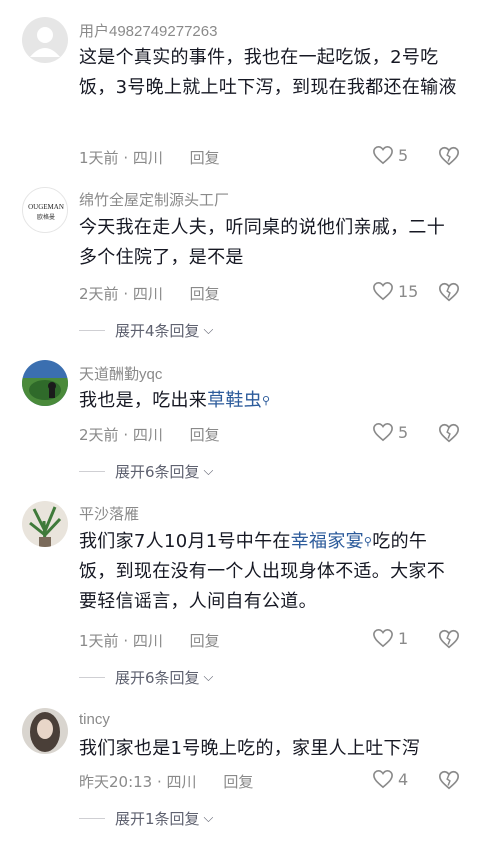 This screenshot has height=849, width=478. Describe the element at coordinates (143, 400) in the screenshot. I see `comment-text-segment: 我也是，吃出来` at that location.